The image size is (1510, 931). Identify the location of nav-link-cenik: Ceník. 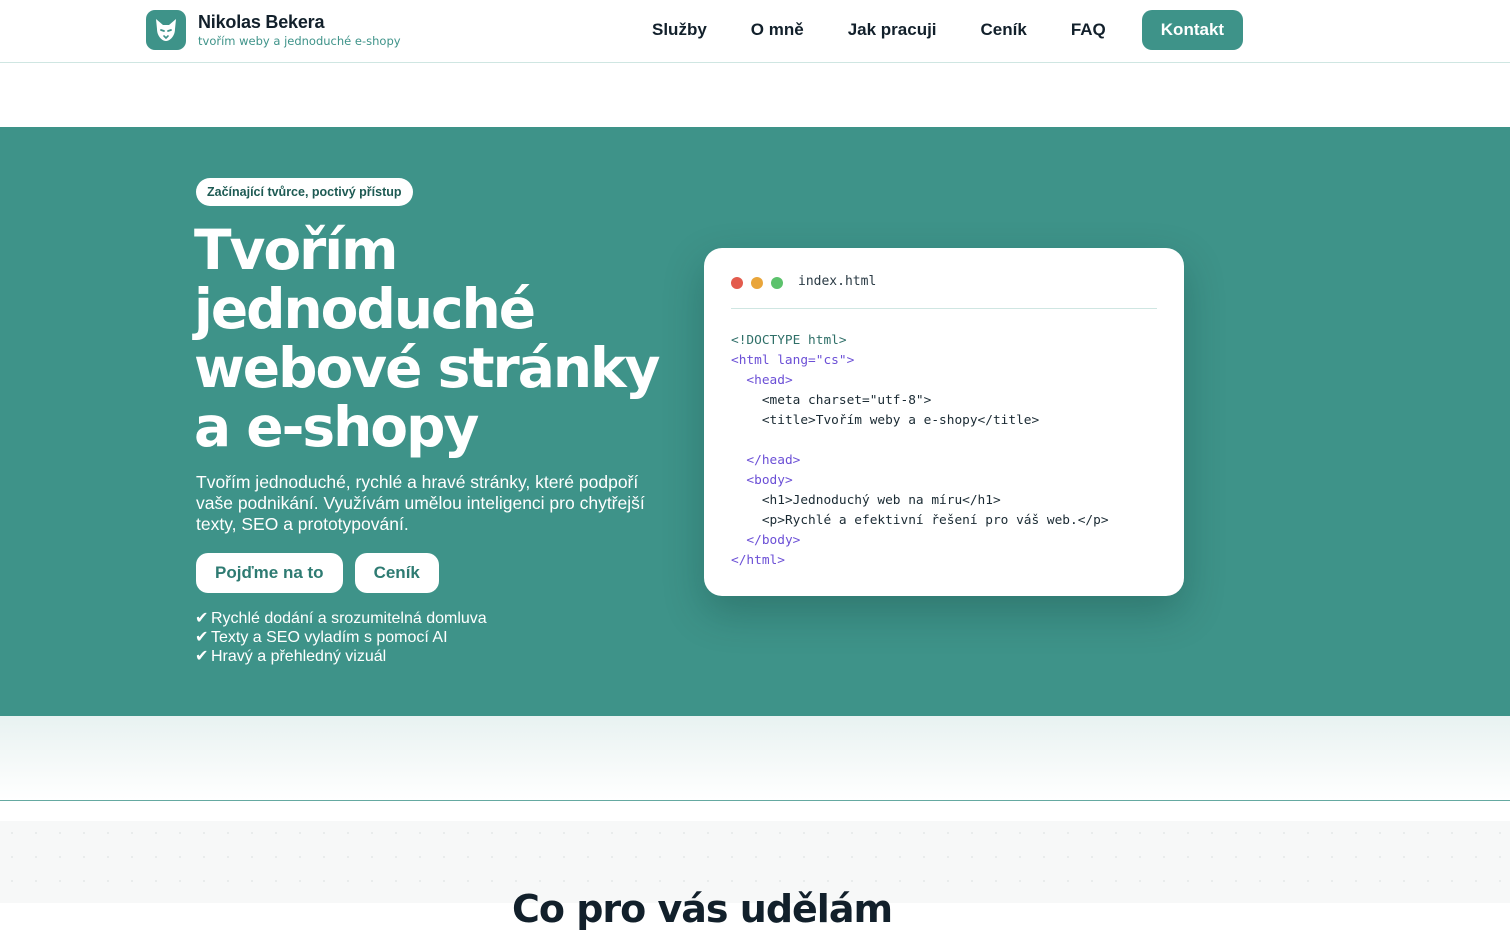
(1004, 30).